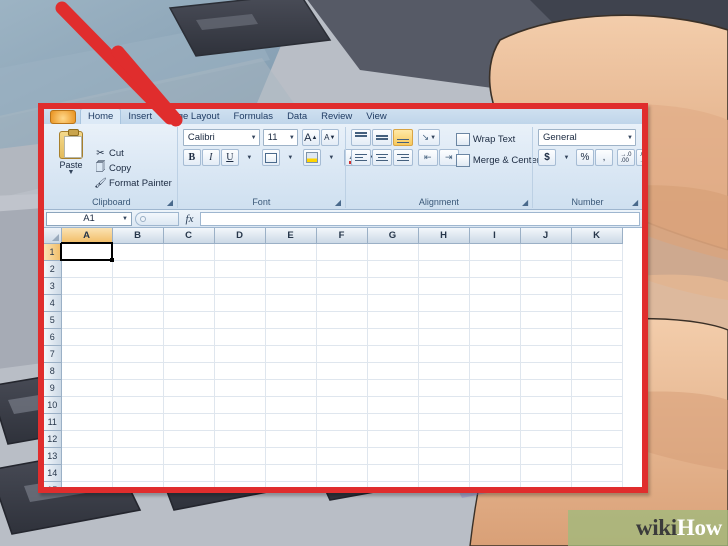 This screenshot has height=546, width=728. What do you see at coordinates (546, 286) in the screenshot?
I see `cell-J3` at bounding box center [546, 286].